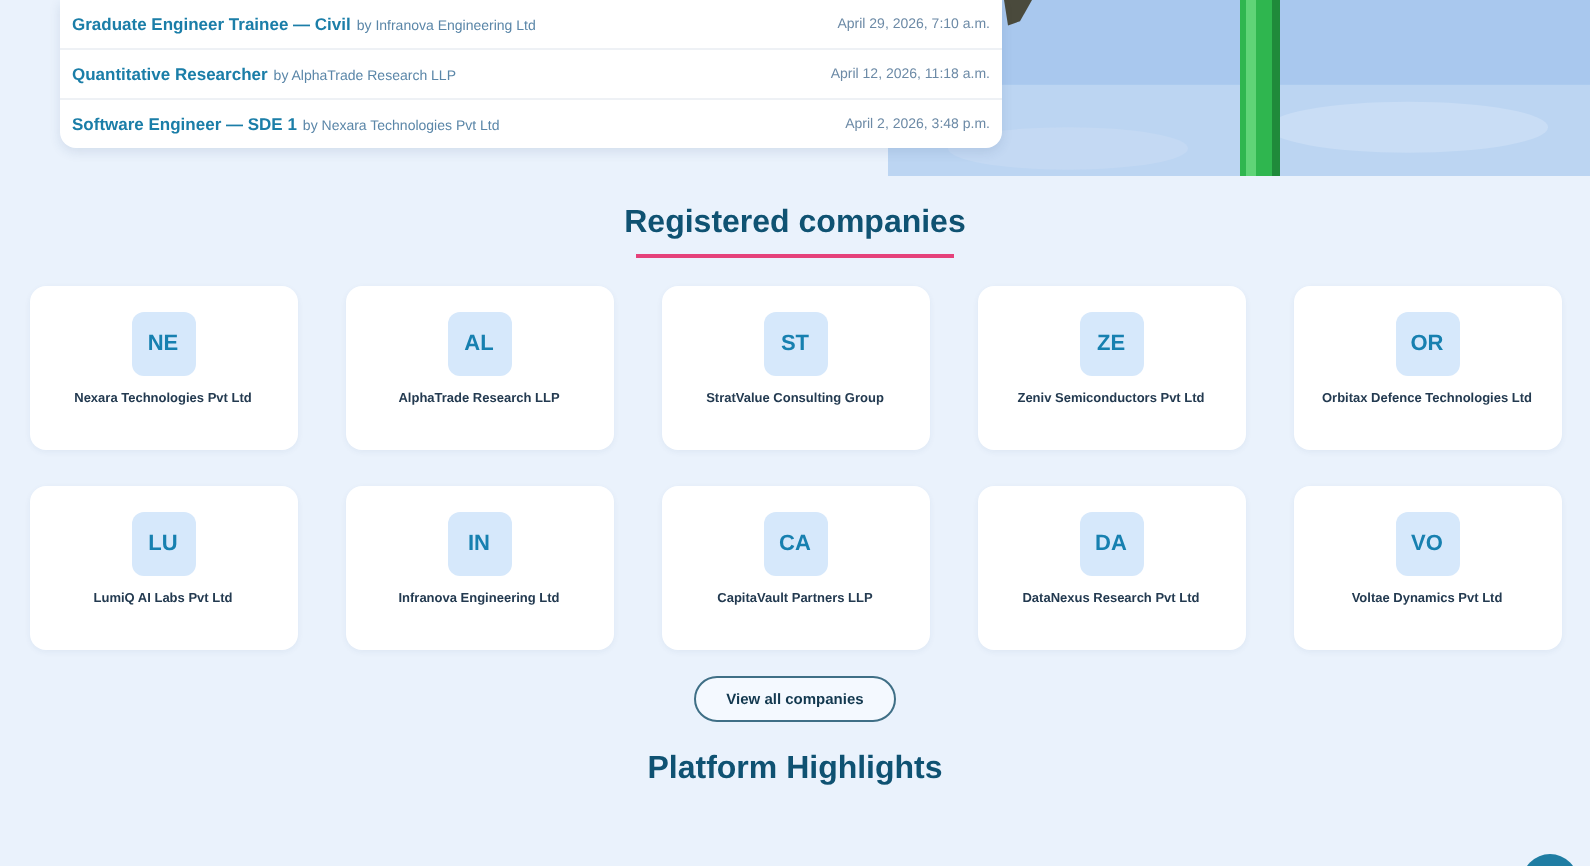 The height and width of the screenshot is (866, 1590). I want to click on company-initials: ZE, so click(1111, 344).